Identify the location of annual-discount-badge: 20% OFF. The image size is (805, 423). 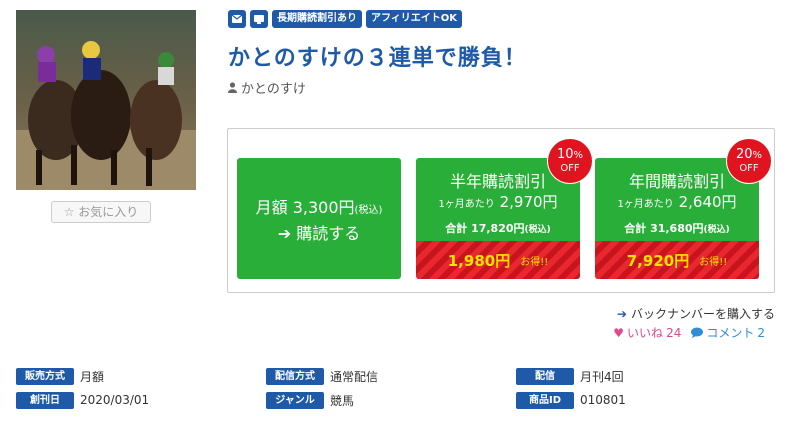
(749, 161).